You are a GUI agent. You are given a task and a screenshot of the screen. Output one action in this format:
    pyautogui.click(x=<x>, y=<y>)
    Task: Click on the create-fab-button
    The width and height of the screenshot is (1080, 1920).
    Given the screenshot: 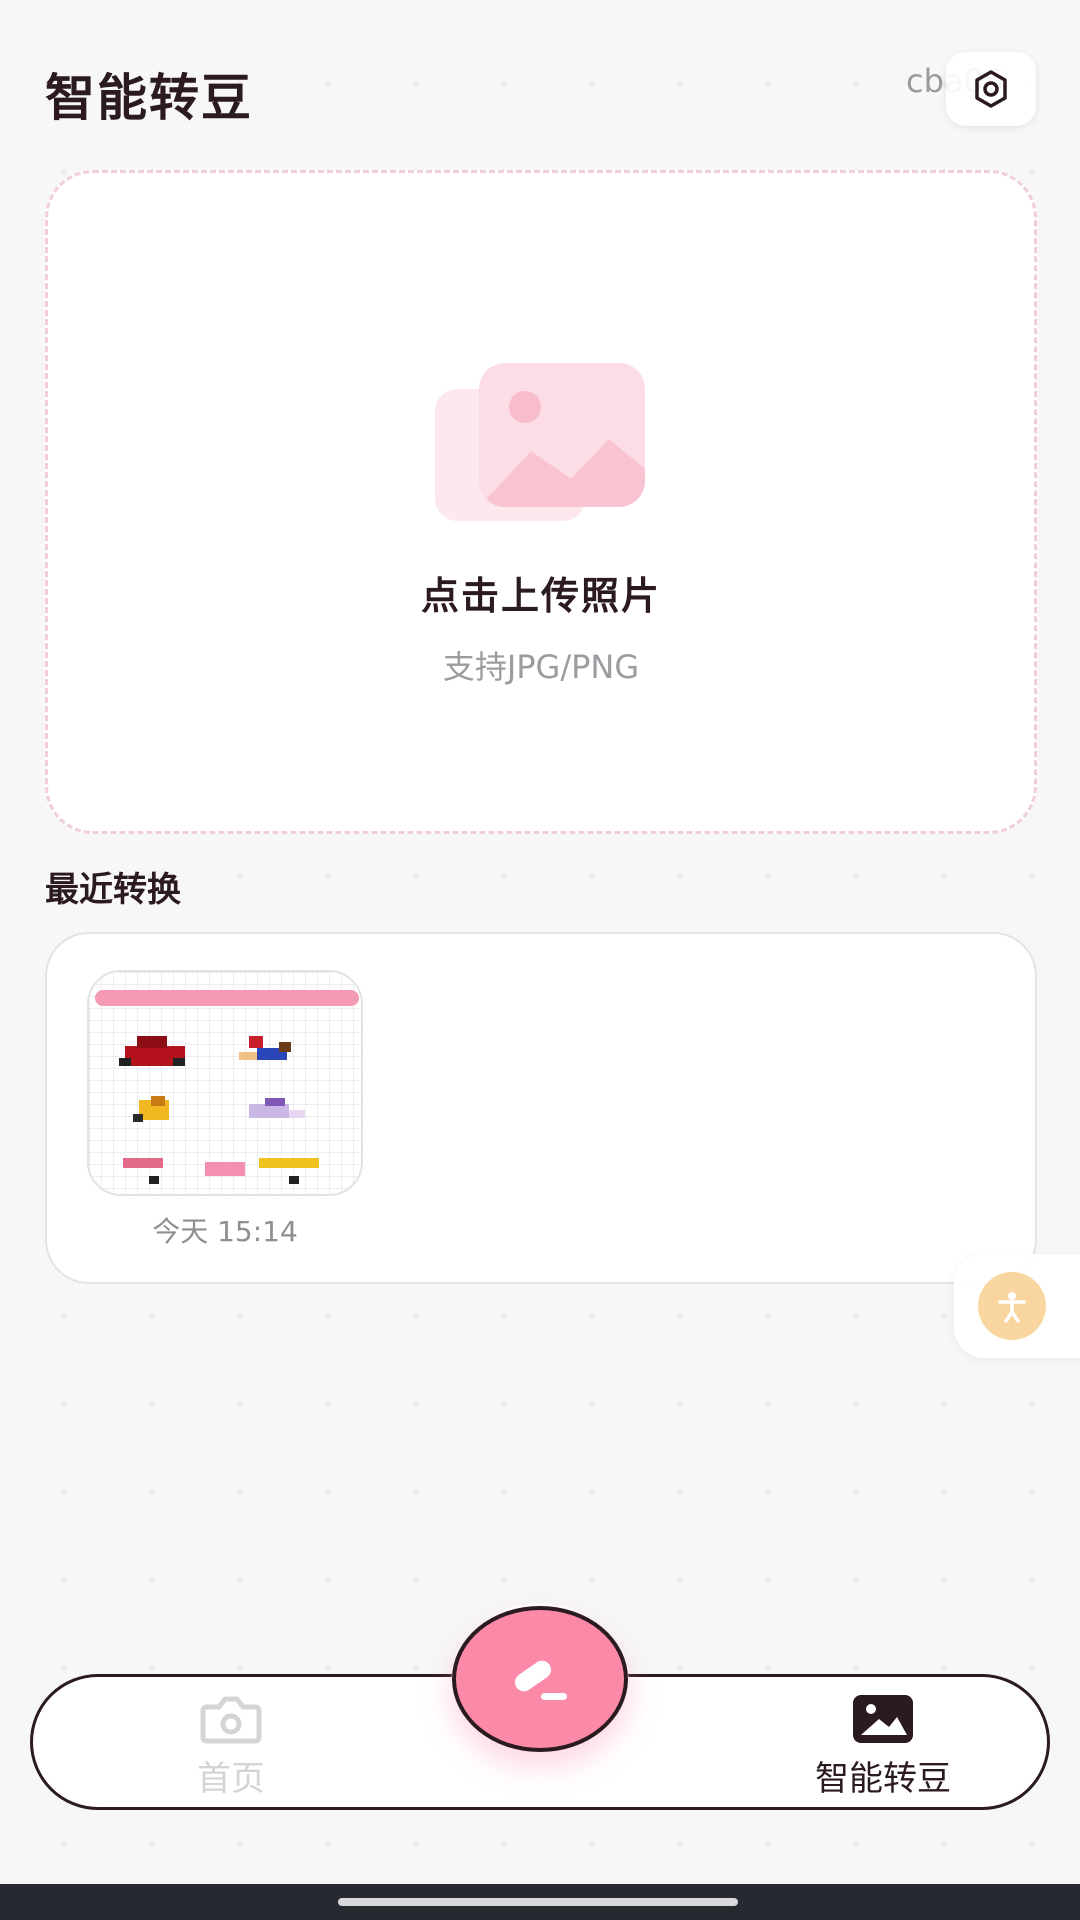 What is the action you would take?
    pyautogui.click(x=540, y=1679)
    